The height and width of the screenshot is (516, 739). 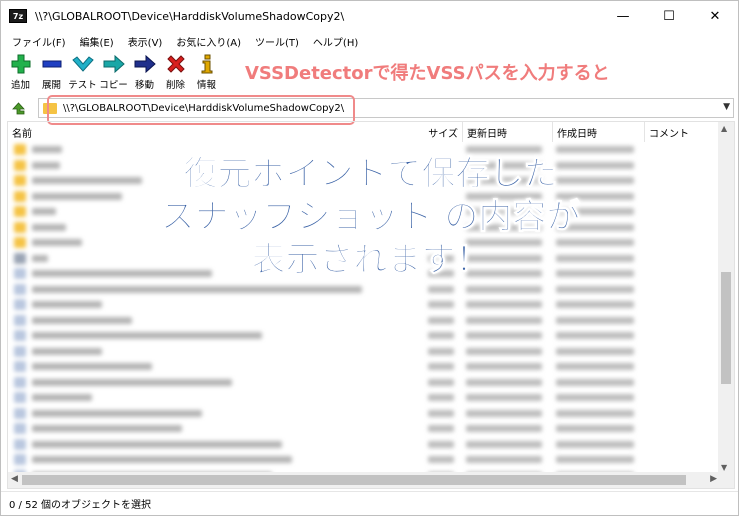 What do you see at coordinates (208, 41) in the screenshot?
I see `menu-favorites: お気に入り(A)` at bounding box center [208, 41].